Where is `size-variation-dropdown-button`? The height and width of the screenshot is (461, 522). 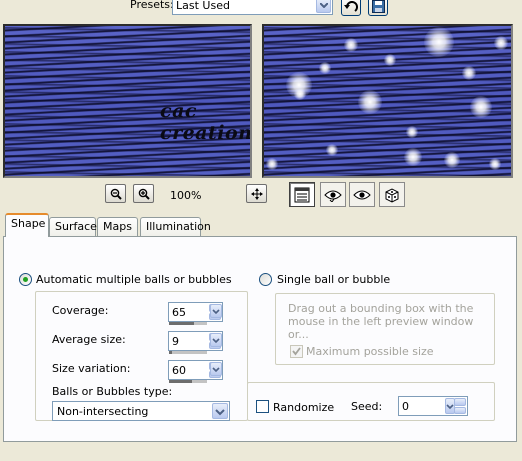
size-variation-dropdown-button is located at coordinates (216, 369).